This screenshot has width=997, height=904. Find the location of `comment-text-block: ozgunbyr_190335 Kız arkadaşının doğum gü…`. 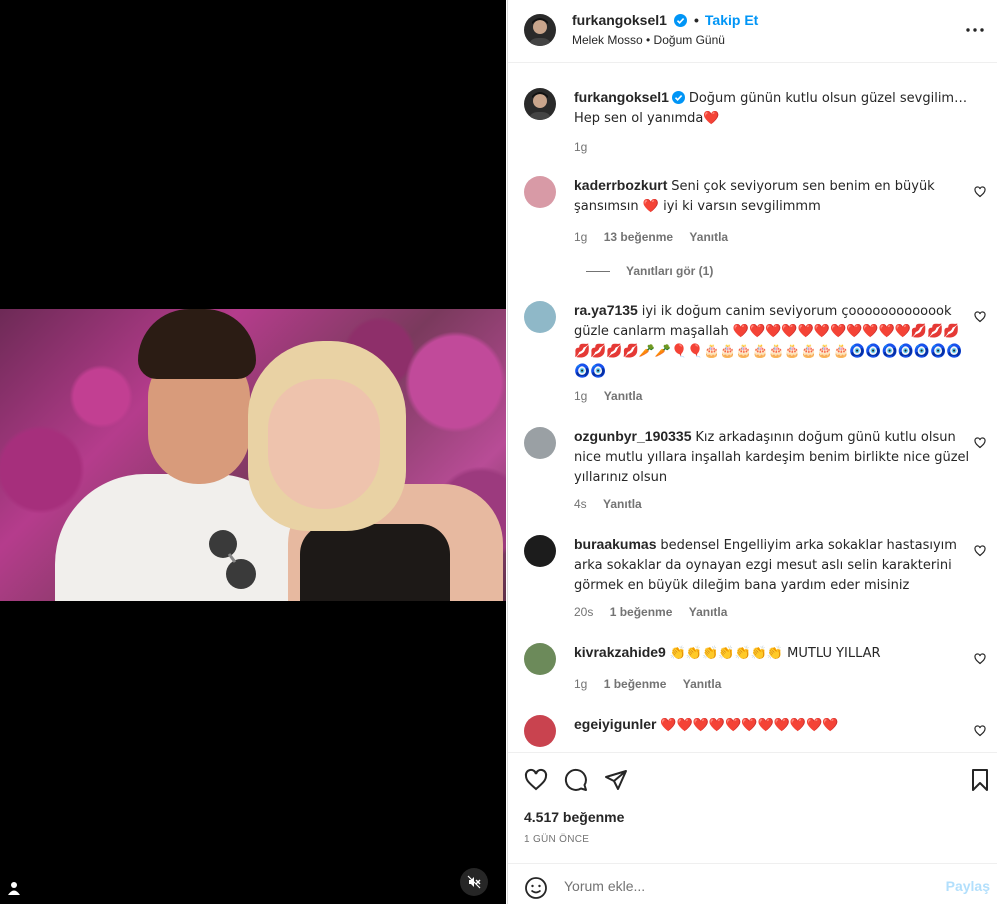

comment-text-block: ozgunbyr_190335 Kız arkadaşının doğum gü… is located at coordinates (774, 457).